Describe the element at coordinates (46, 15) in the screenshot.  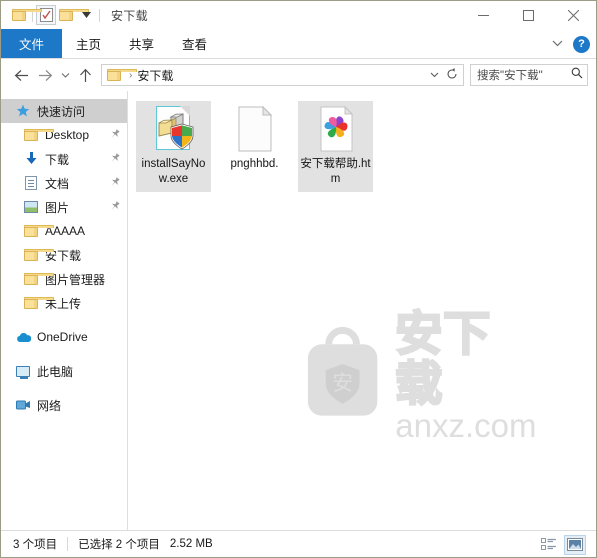
I see `properties-icon` at that location.